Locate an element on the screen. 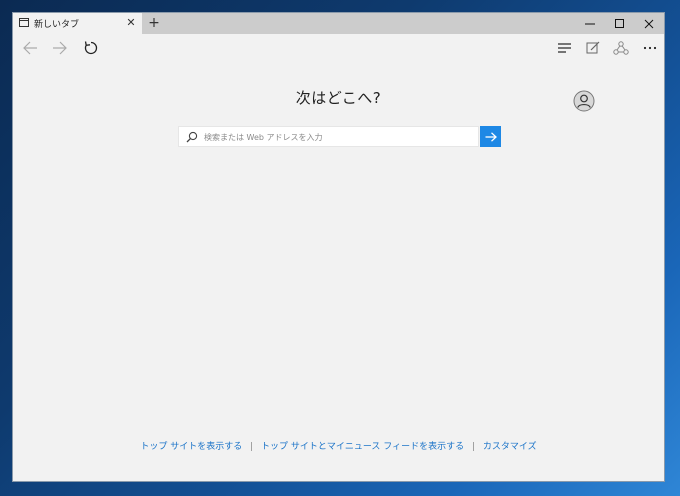  tab-title: 新しいタブ is located at coordinates (57, 25).